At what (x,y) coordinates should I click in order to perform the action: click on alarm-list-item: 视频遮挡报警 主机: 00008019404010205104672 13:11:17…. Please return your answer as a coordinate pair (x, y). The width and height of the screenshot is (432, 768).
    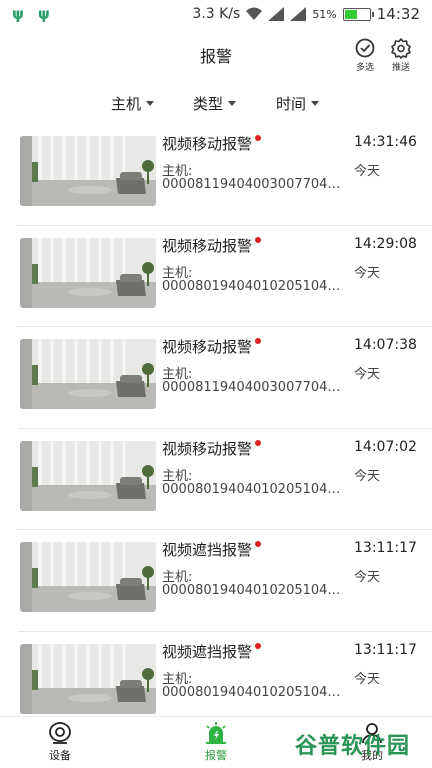
    Looking at the image, I should click on (225, 581).